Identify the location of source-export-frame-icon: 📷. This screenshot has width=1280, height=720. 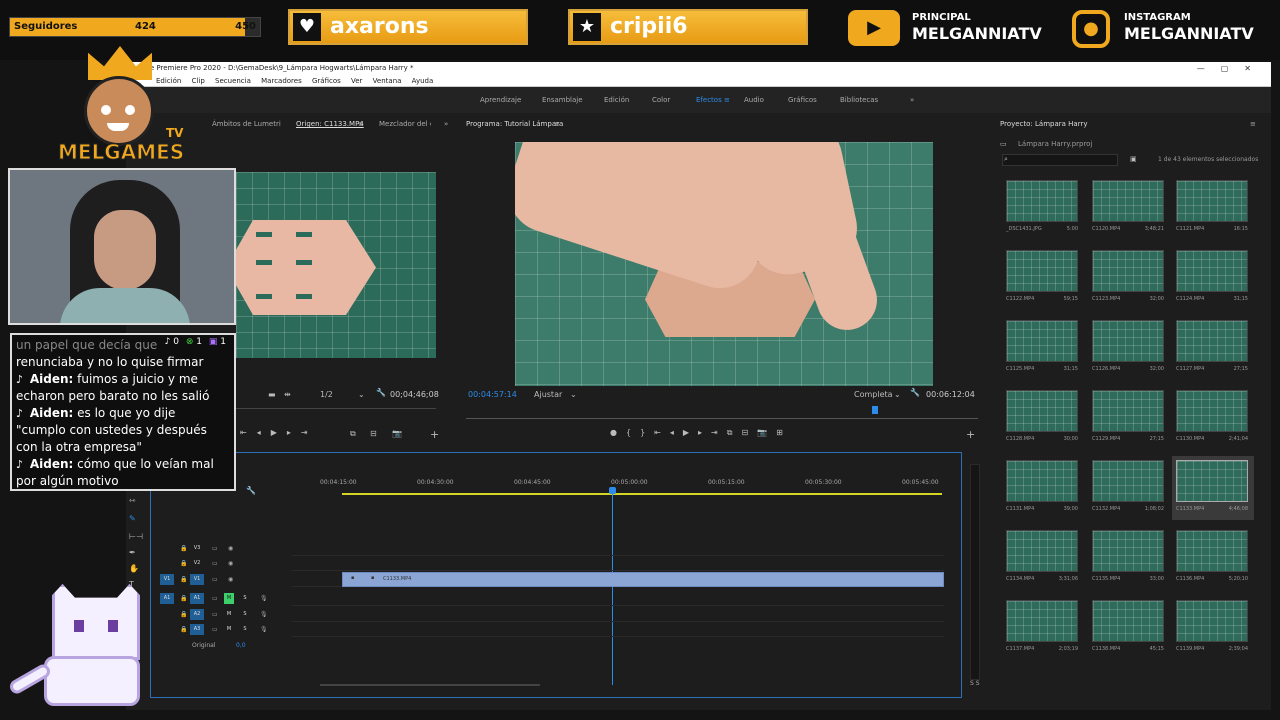
(397, 433).